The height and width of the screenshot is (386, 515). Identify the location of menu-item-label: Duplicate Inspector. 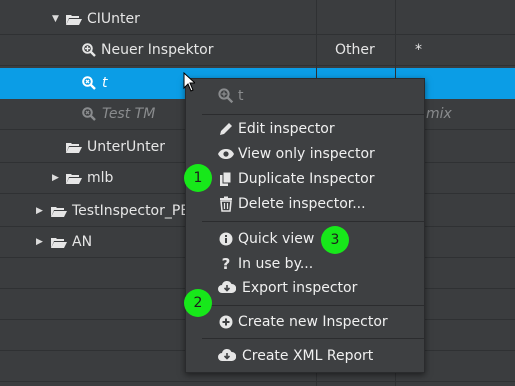
(306, 179).